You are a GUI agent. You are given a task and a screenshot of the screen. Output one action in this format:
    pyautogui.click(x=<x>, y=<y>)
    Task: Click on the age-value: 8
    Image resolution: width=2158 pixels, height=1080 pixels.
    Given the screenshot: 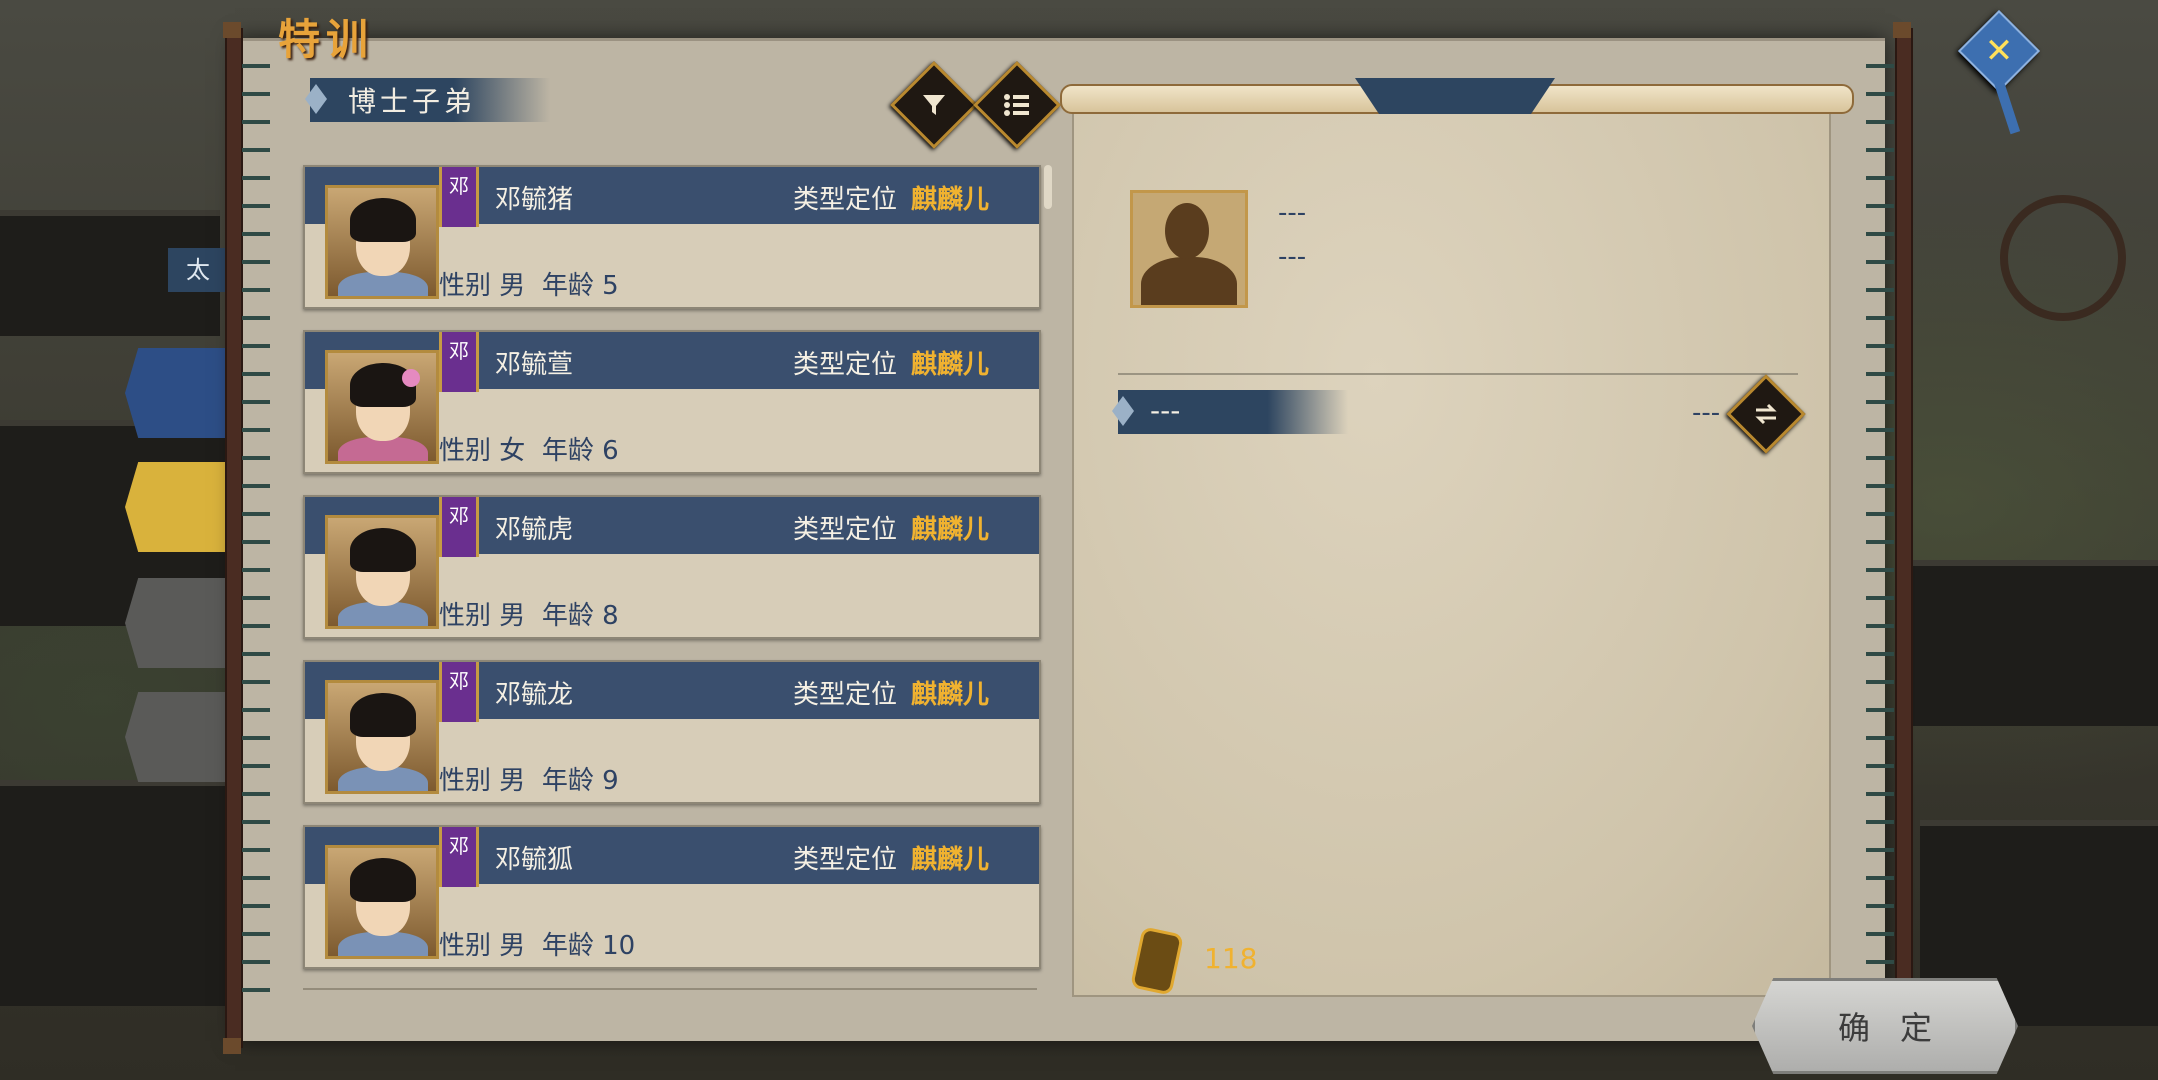 What is the action you would take?
    pyautogui.click(x=610, y=616)
    